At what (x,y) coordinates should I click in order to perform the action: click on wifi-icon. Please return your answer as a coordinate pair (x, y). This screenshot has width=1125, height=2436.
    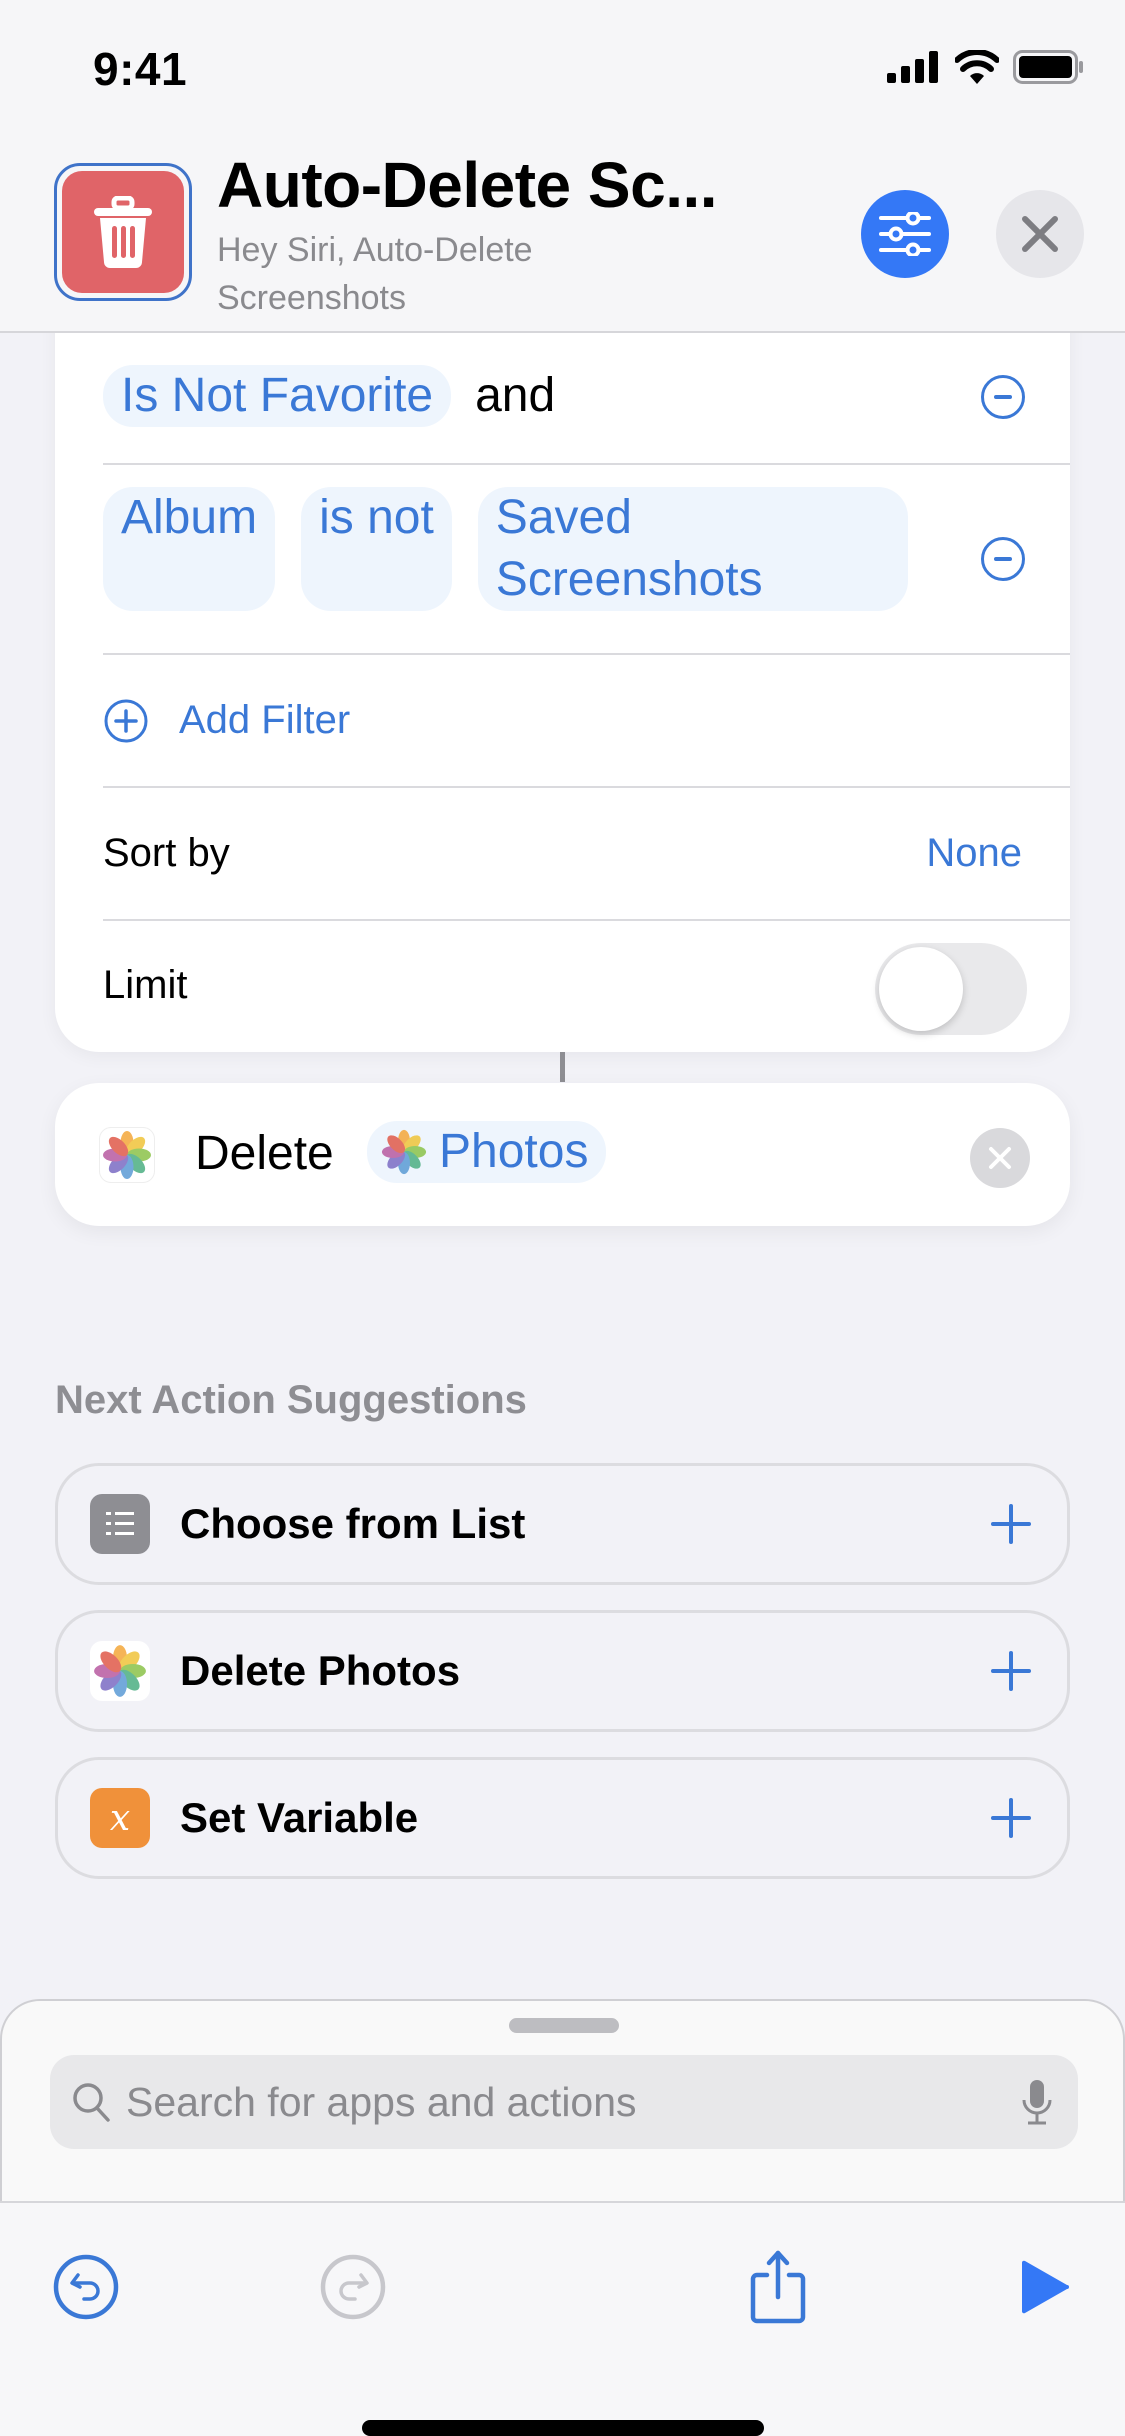
    Looking at the image, I should click on (977, 67).